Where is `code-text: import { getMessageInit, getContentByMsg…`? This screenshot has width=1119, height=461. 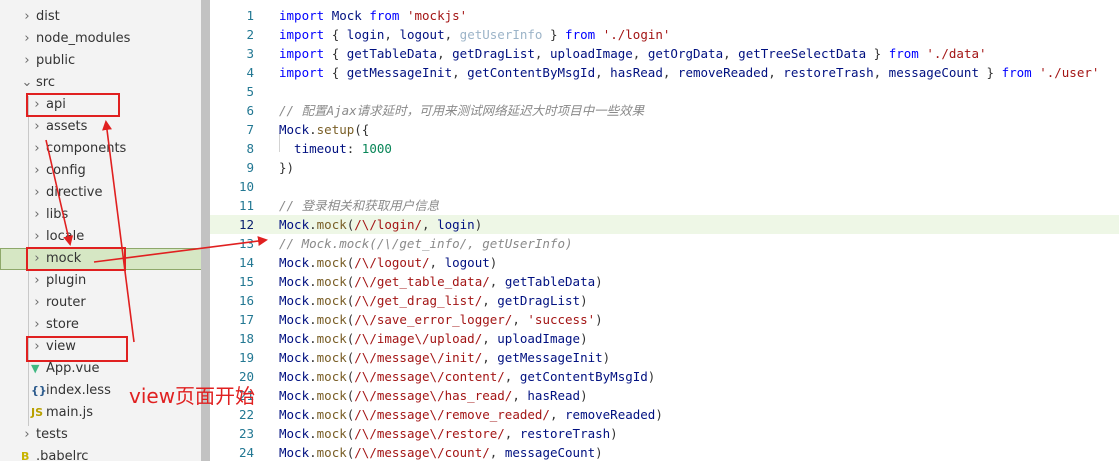 code-text: import { getMessageInit, getContentByMsg… is located at coordinates (689, 72).